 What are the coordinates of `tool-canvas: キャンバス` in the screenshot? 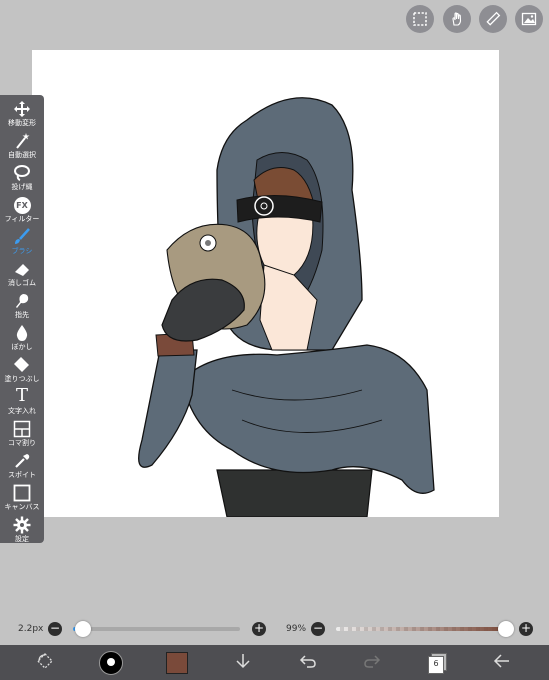 It's located at (22, 498).